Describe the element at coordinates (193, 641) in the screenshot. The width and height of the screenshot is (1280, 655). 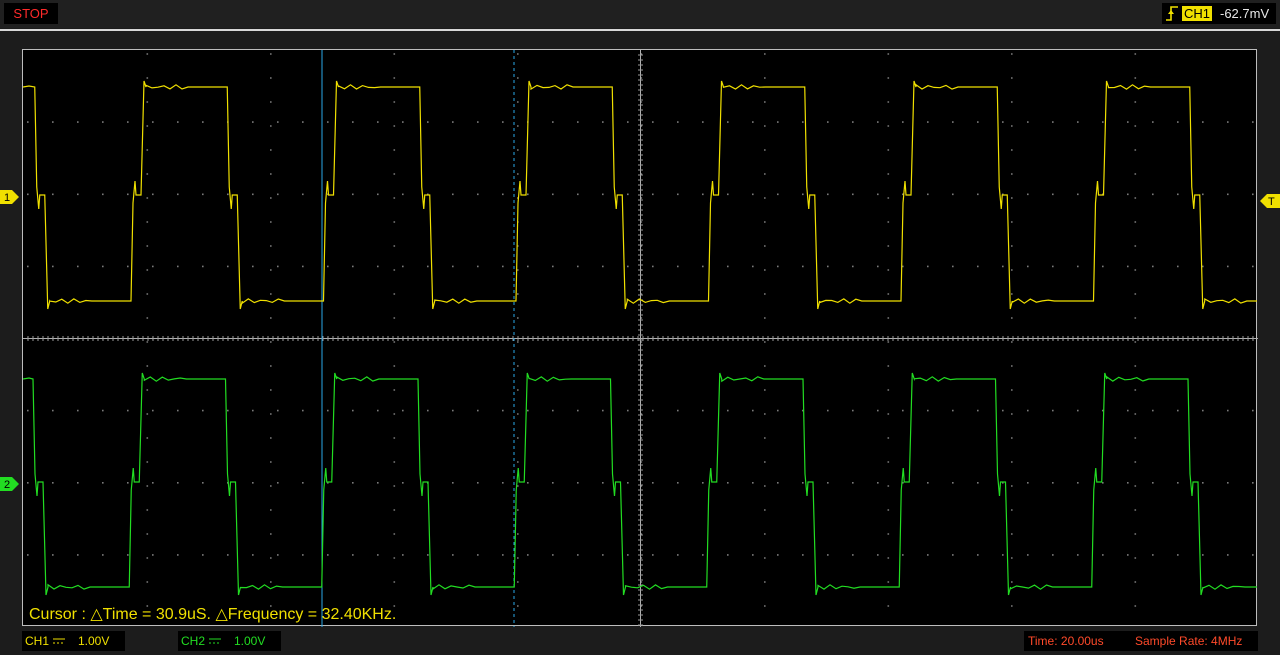
I see `ch2-label: CH2` at that location.